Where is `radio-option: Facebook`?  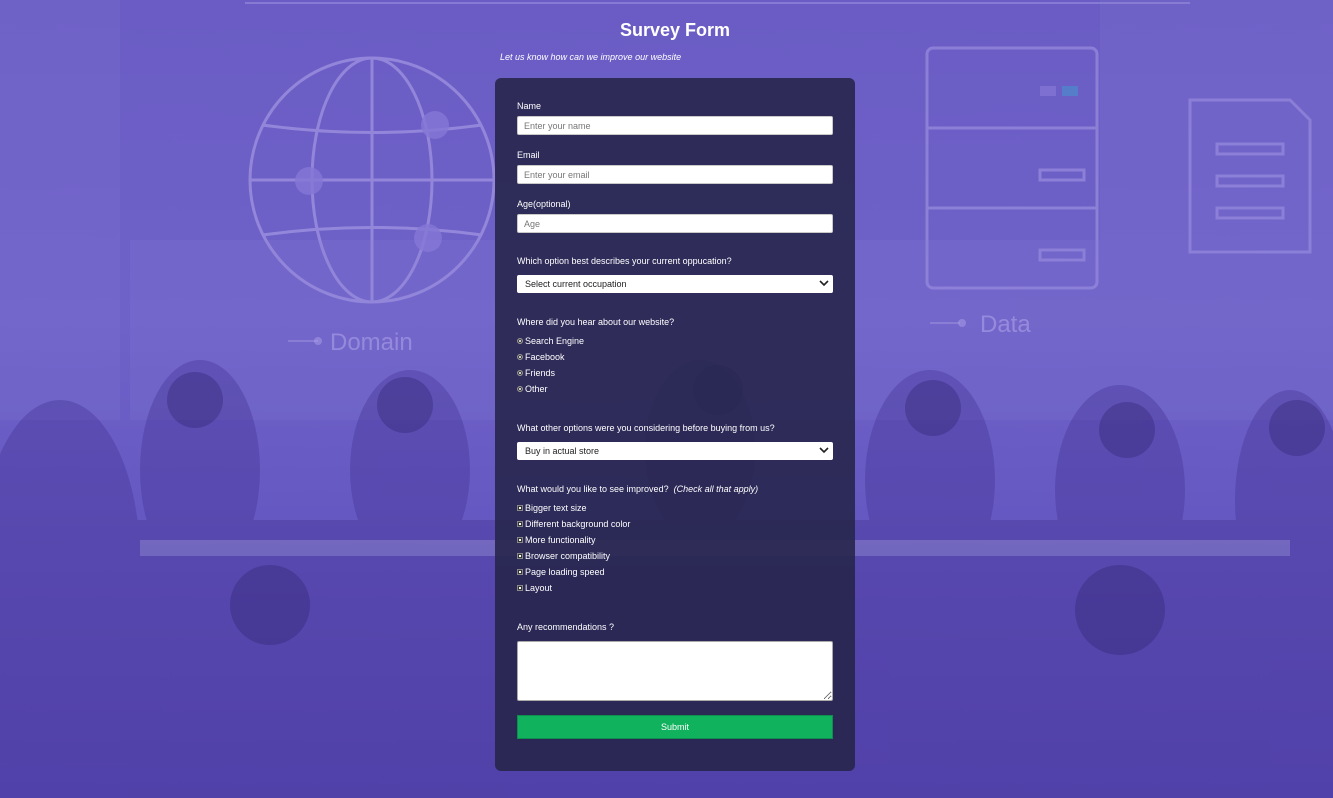 radio-option: Facebook is located at coordinates (541, 357).